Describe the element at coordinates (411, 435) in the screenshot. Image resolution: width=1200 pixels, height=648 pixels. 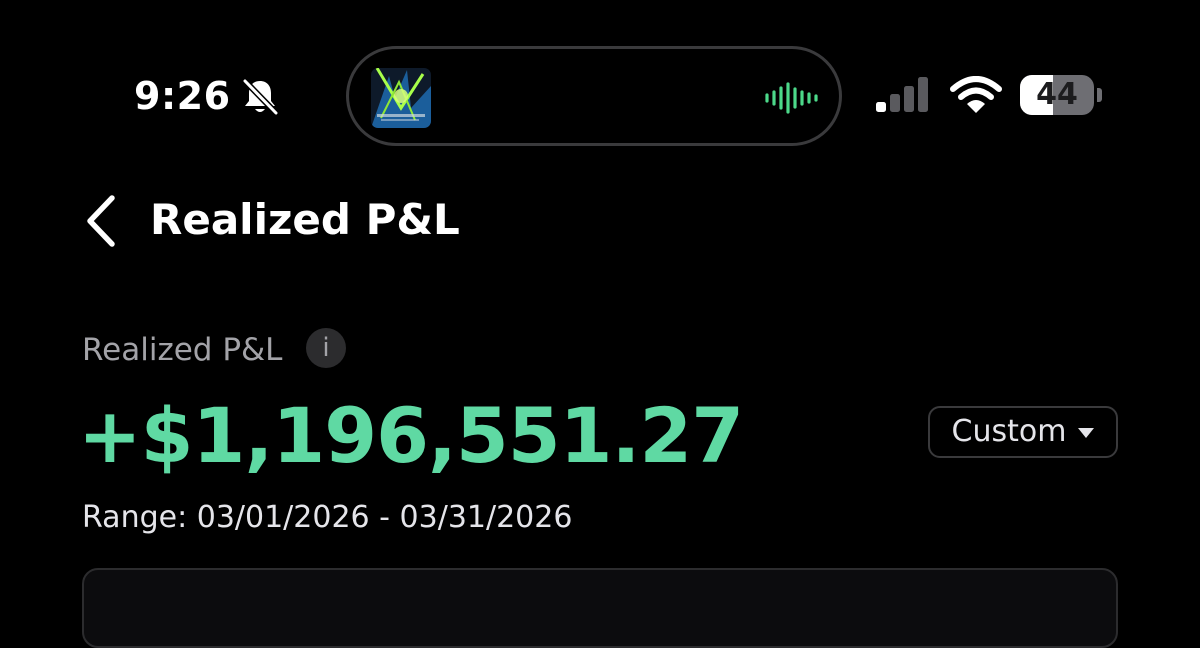
I see `realized-pnl-value: +$1,196,551.27` at that location.